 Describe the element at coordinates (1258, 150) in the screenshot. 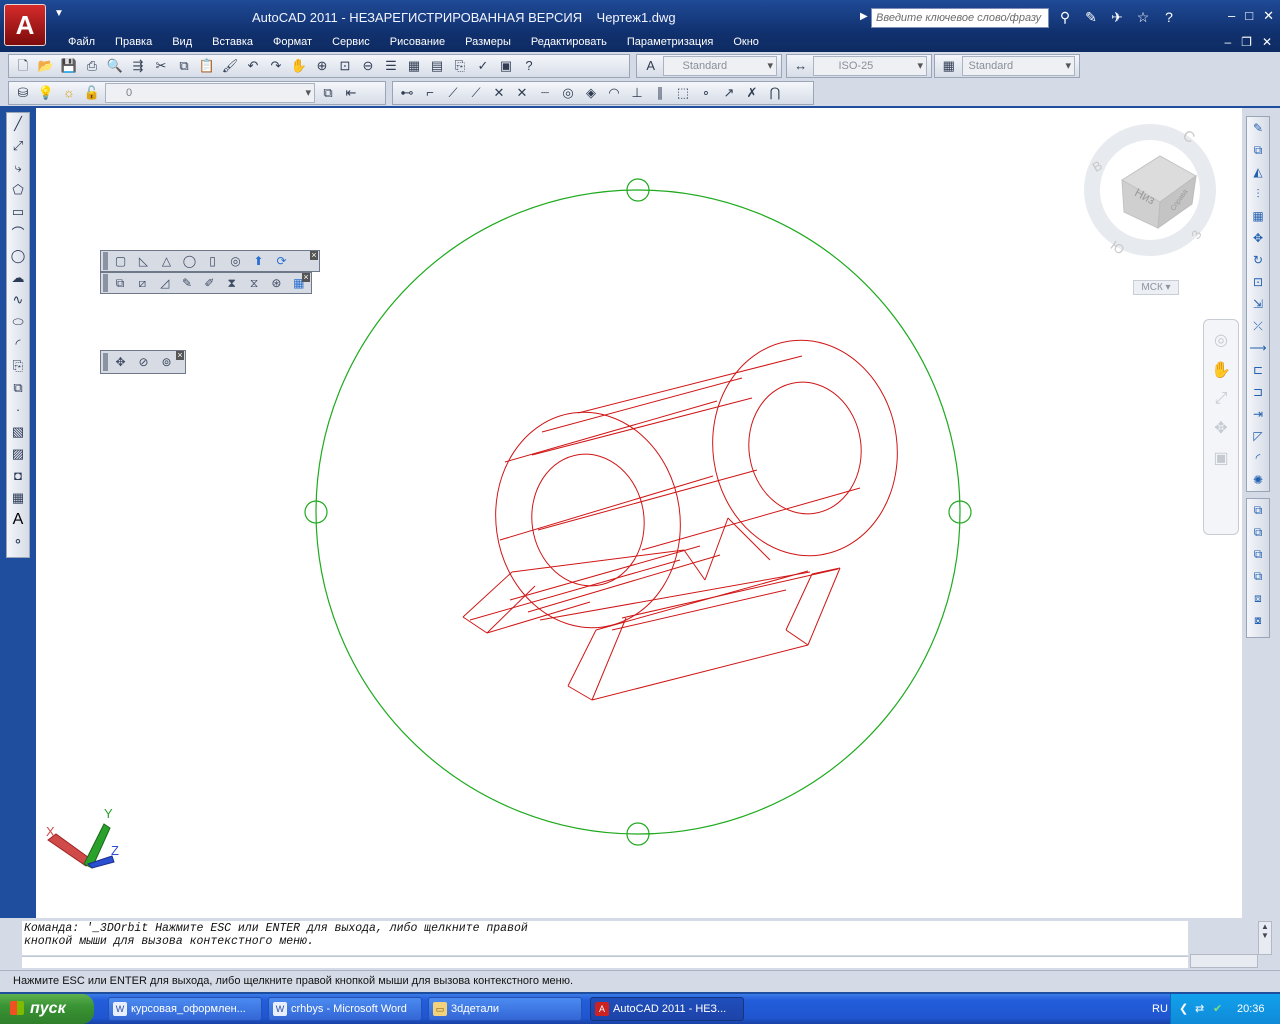

I see `copy-object-icon: ⧉` at that location.